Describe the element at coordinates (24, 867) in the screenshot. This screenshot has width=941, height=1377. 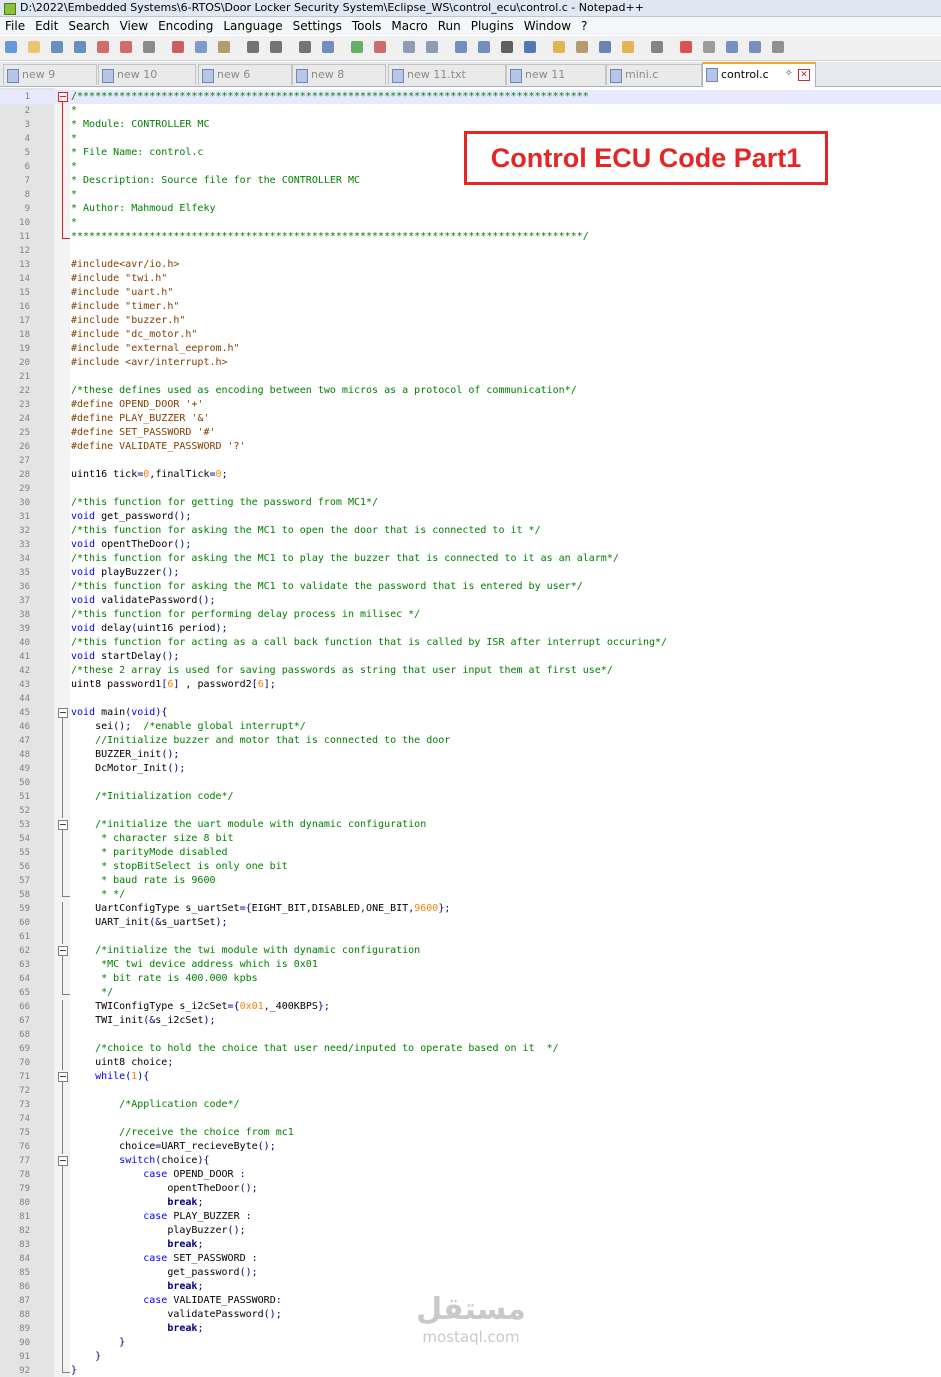
I see `line-number: 56` at that location.